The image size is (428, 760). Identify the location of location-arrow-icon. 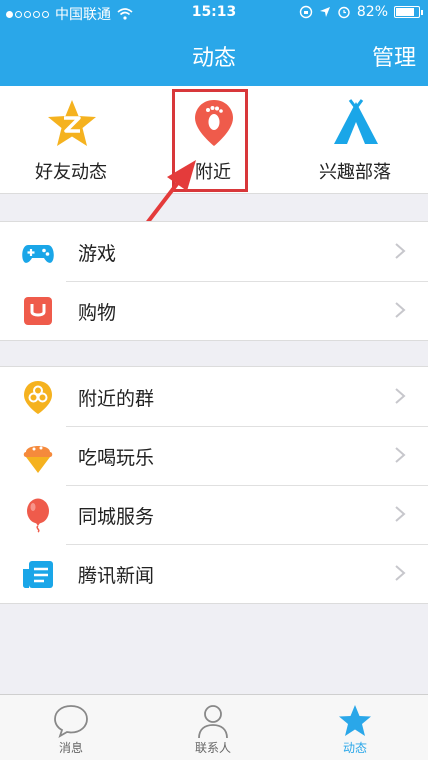
(324, 12).